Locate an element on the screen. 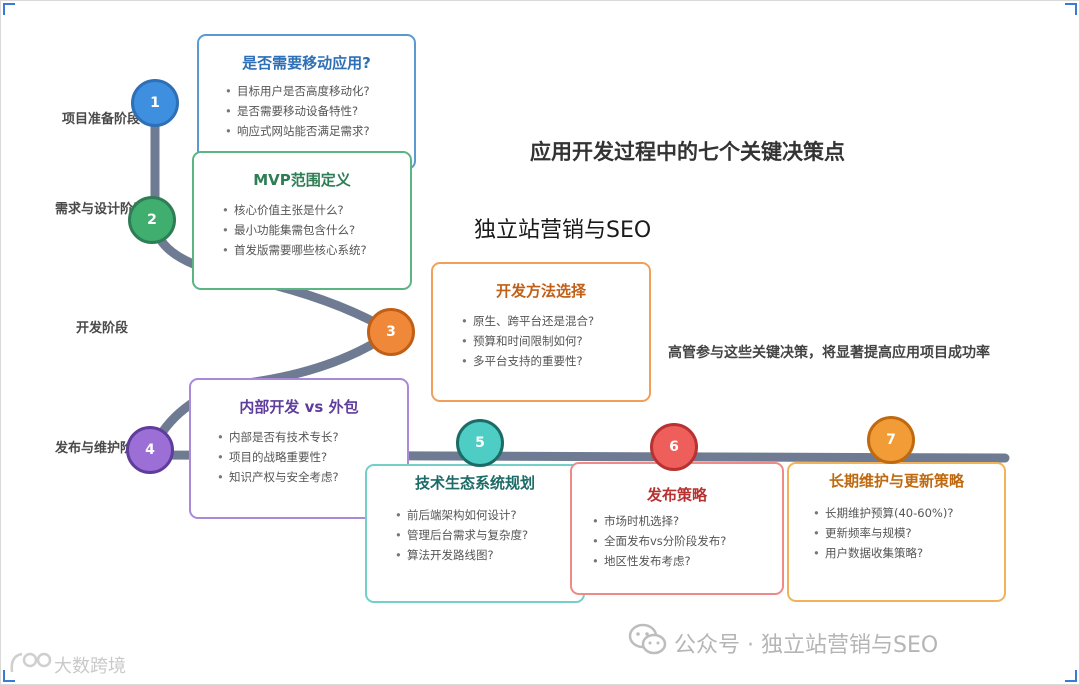  stage-label-develop: 开发阶段 is located at coordinates (102, 328).